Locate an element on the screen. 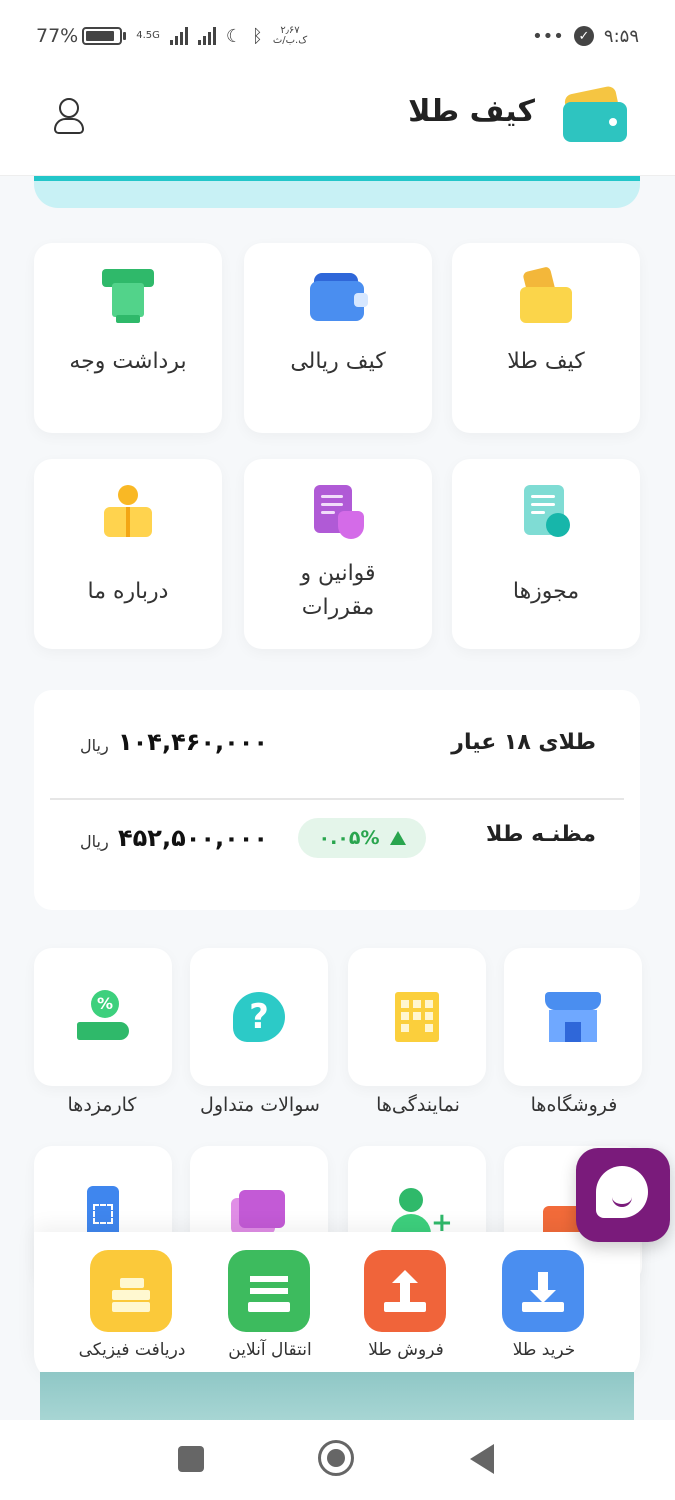 Image resolution: width=675 pixels, height=1500 pixels. app-header: کیف طلا is located at coordinates (337, 124).